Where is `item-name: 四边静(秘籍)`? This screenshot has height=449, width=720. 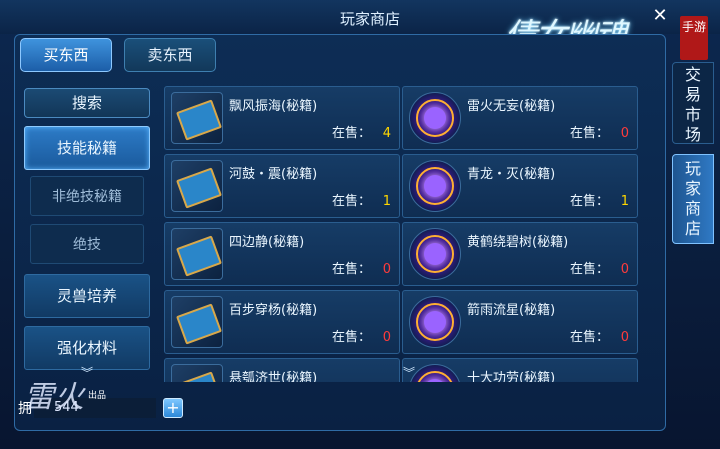
item-name: 四边静(秘籍) is located at coordinates (267, 242).